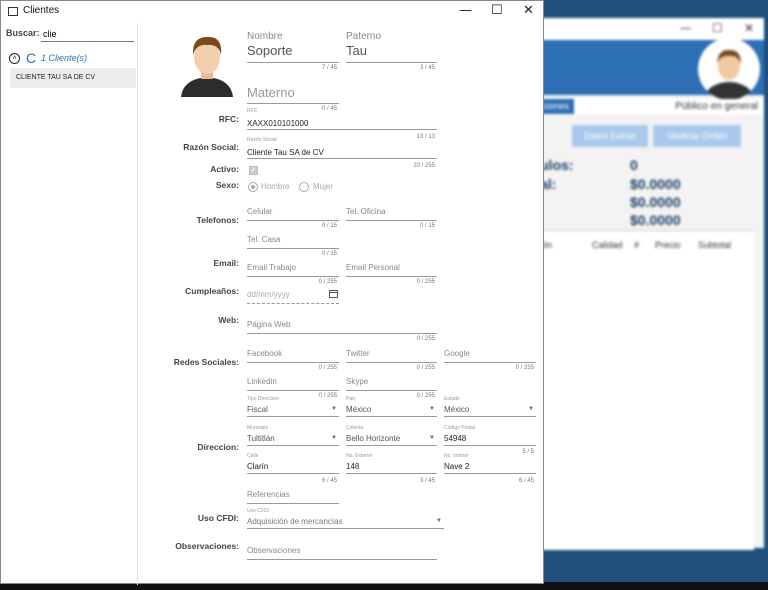  Describe the element at coordinates (13, 11) in the screenshot. I see `window-icon` at that location.